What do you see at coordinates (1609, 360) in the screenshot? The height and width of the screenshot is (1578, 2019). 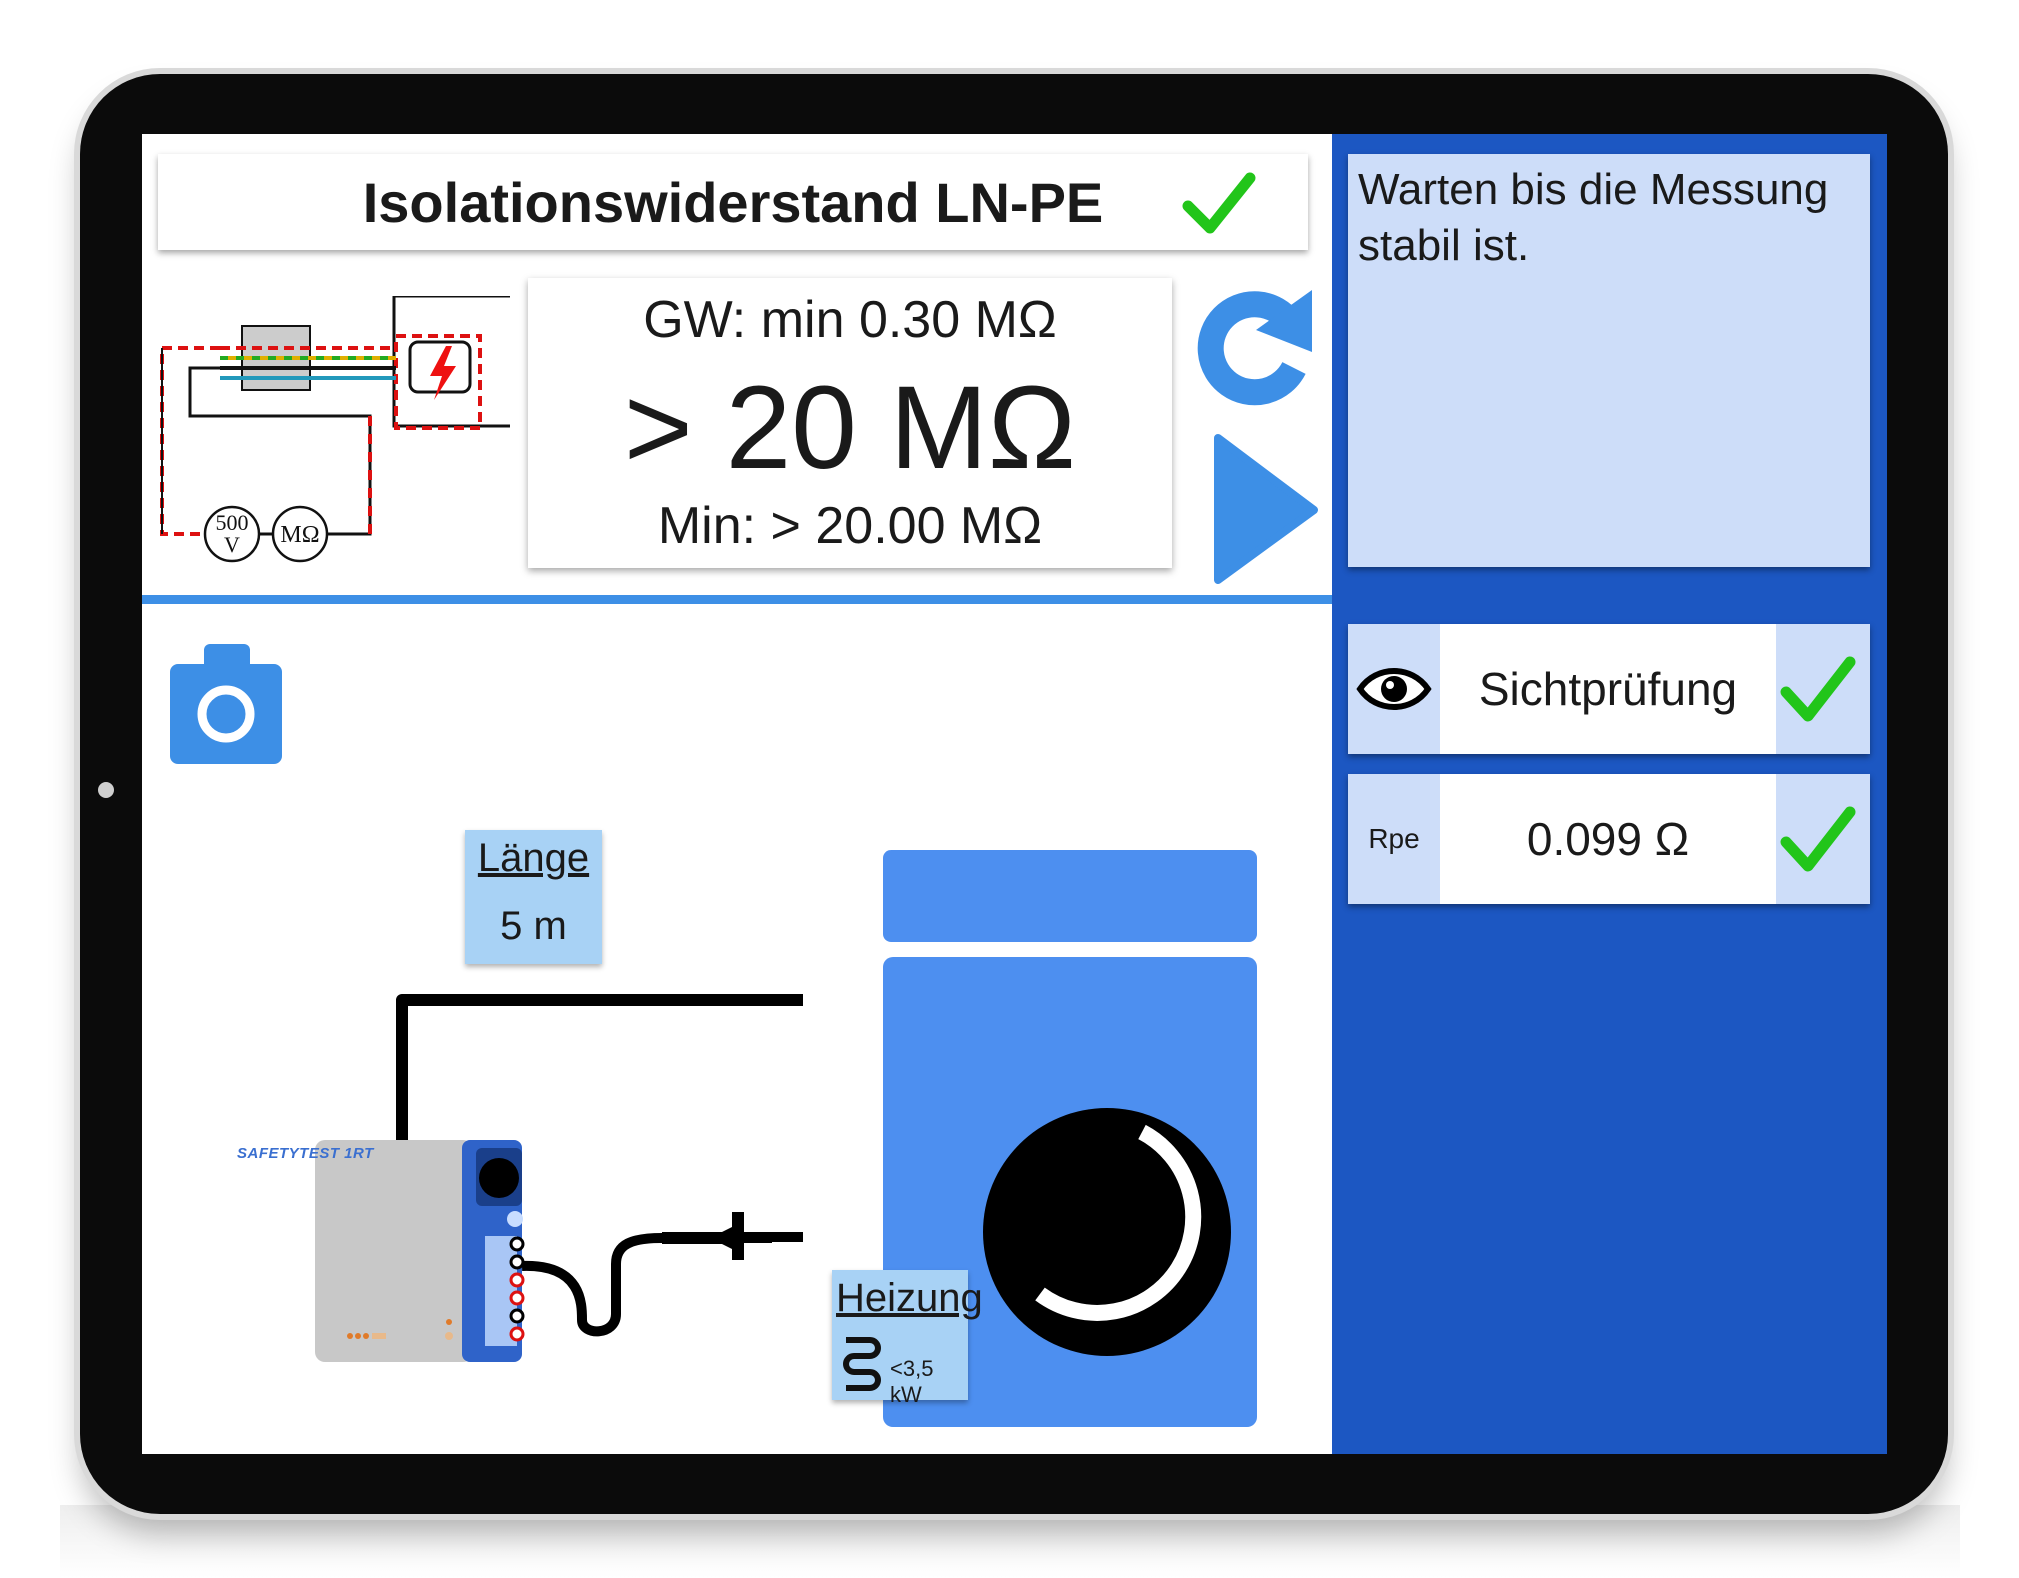 I see `instruction-message: Warten bis die Messung stabil ist.` at bounding box center [1609, 360].